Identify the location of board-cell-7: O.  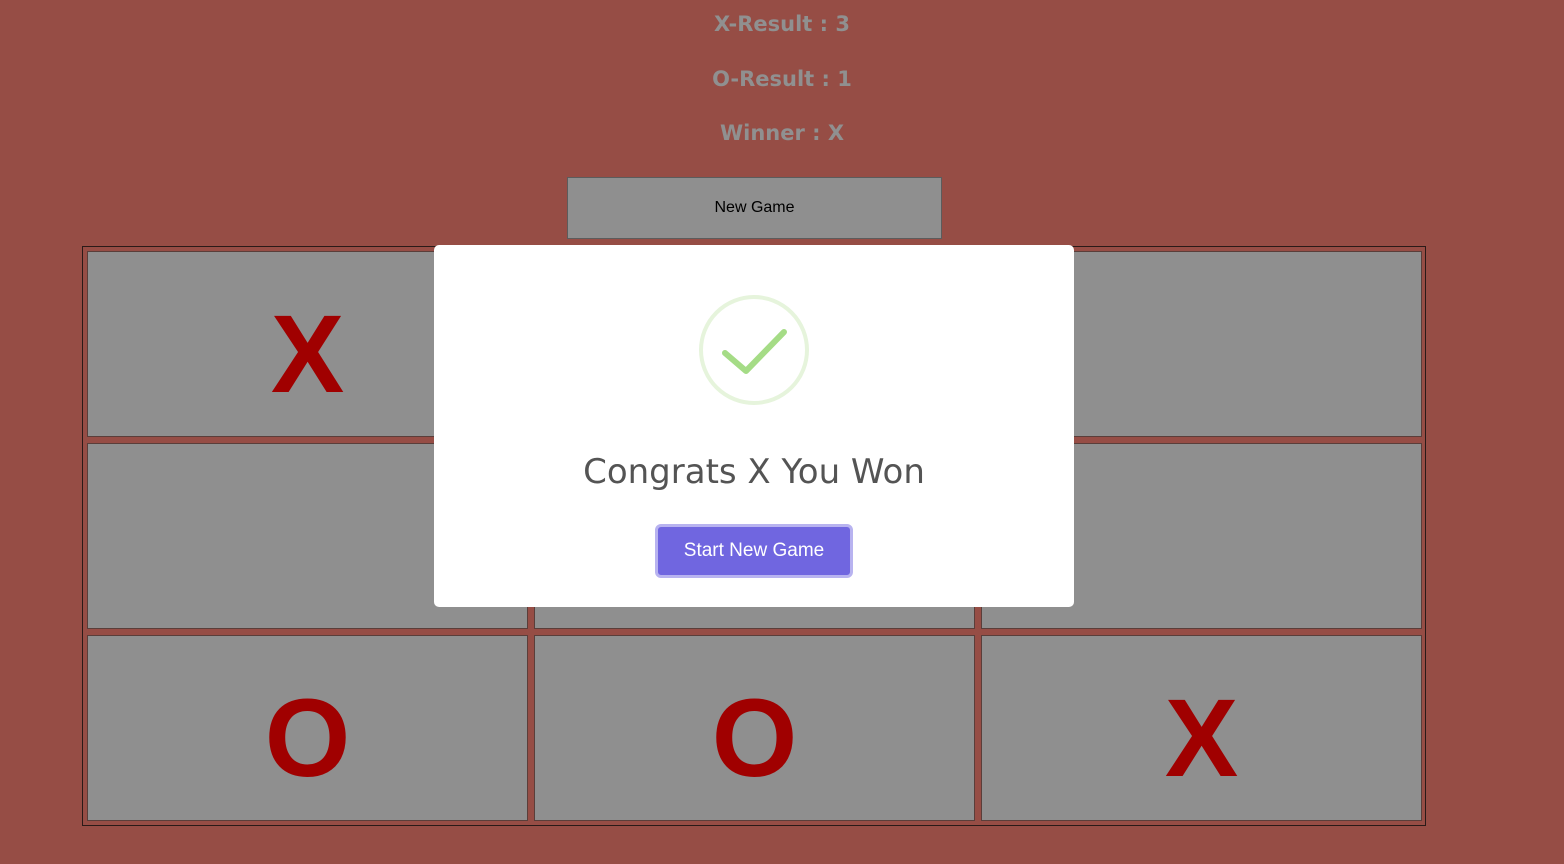
(307, 728).